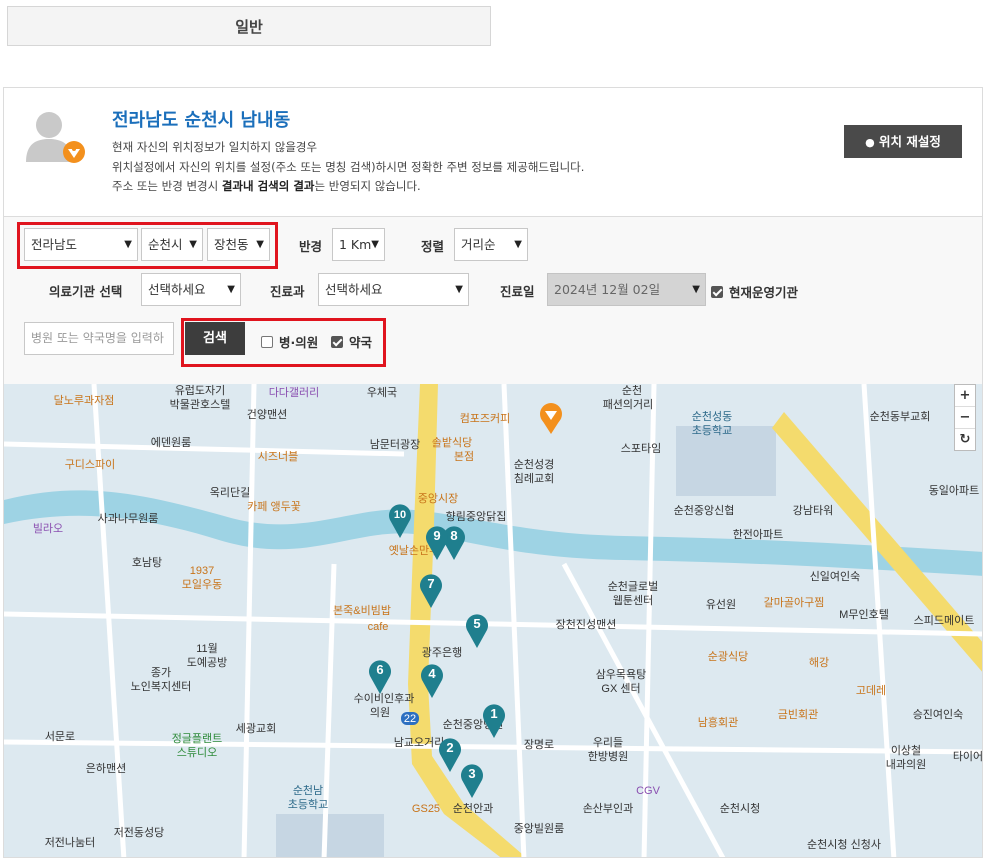 The height and width of the screenshot is (858, 991). What do you see at coordinates (433, 246) in the screenshot?
I see `sort-label: 정렬` at bounding box center [433, 246].